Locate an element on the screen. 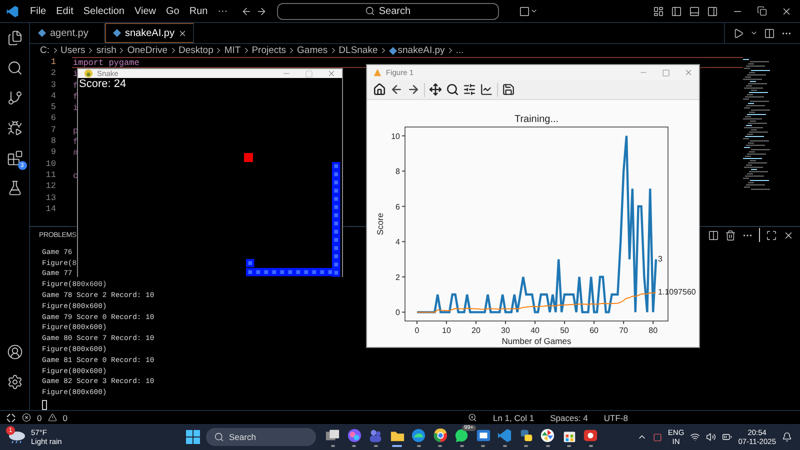 The image size is (800, 450). line-number: 4 is located at coordinates (53, 96).